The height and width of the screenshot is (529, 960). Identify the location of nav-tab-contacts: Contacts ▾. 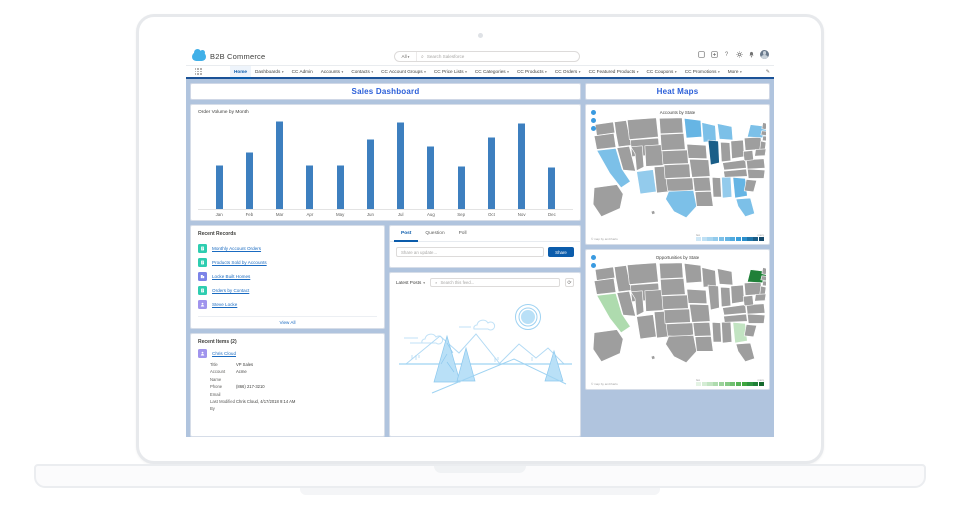
(362, 72).